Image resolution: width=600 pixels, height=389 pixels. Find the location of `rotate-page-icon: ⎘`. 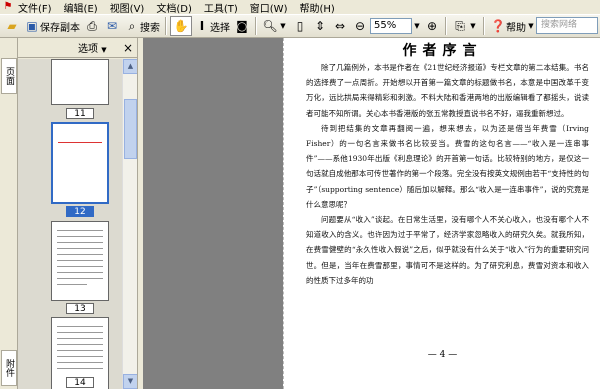

rotate-page-icon: ⎘ is located at coordinates (460, 25).